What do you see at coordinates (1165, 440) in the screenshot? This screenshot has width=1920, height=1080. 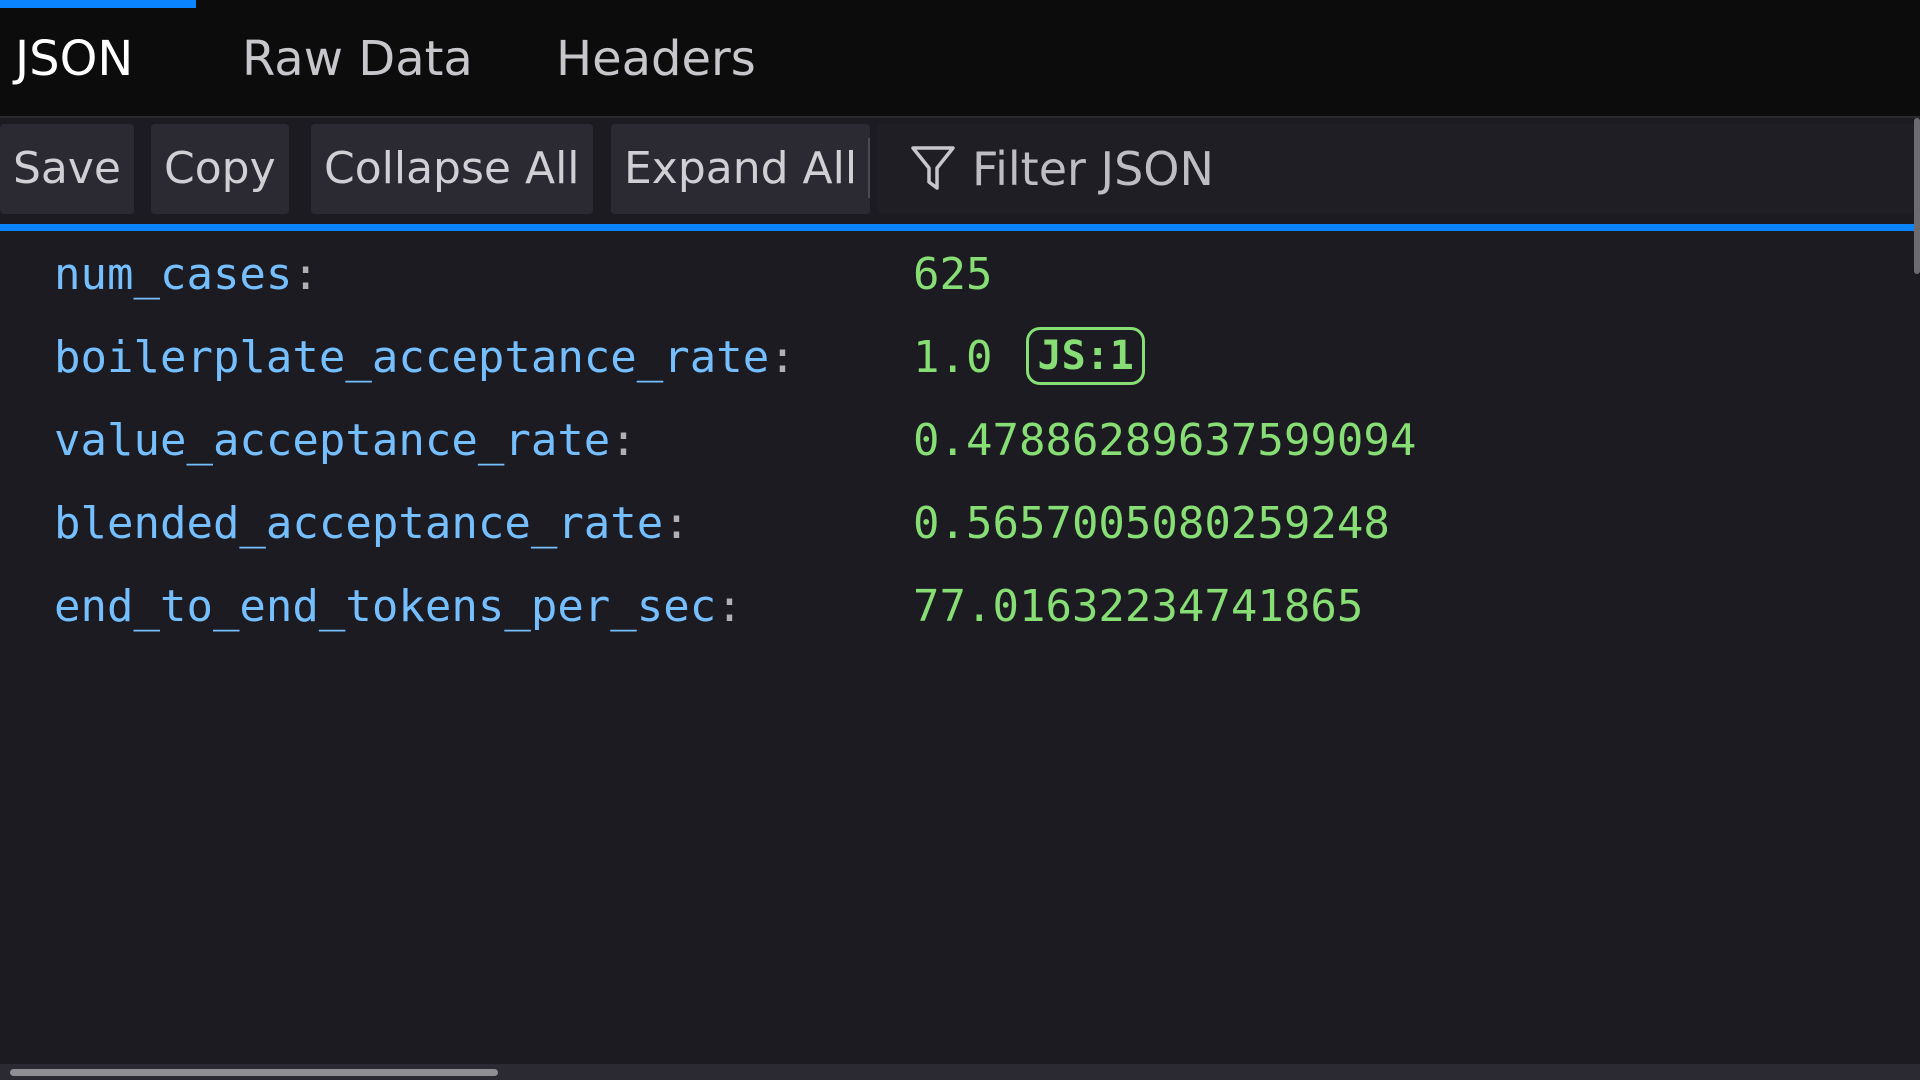 I see `json-value: 0.47886289637599094` at bounding box center [1165, 440].